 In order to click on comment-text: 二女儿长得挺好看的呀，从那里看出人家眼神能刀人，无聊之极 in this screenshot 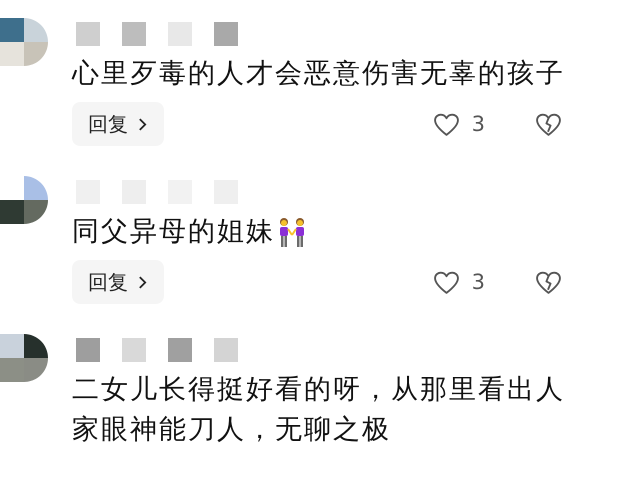, I will do `click(319, 410)`.